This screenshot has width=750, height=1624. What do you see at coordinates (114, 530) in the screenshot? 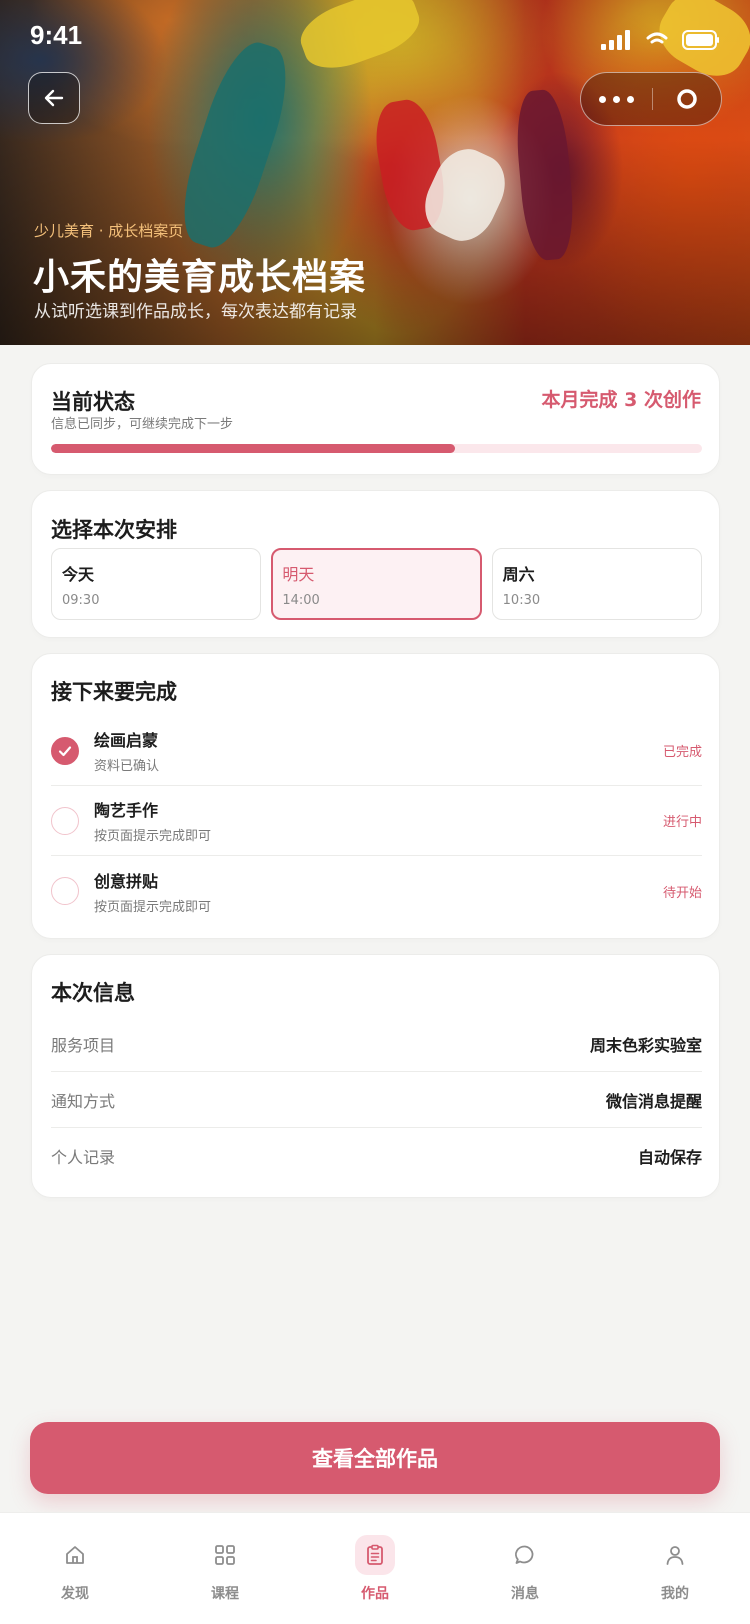
I see `schedule-card-title: 选择本次安排` at bounding box center [114, 530].